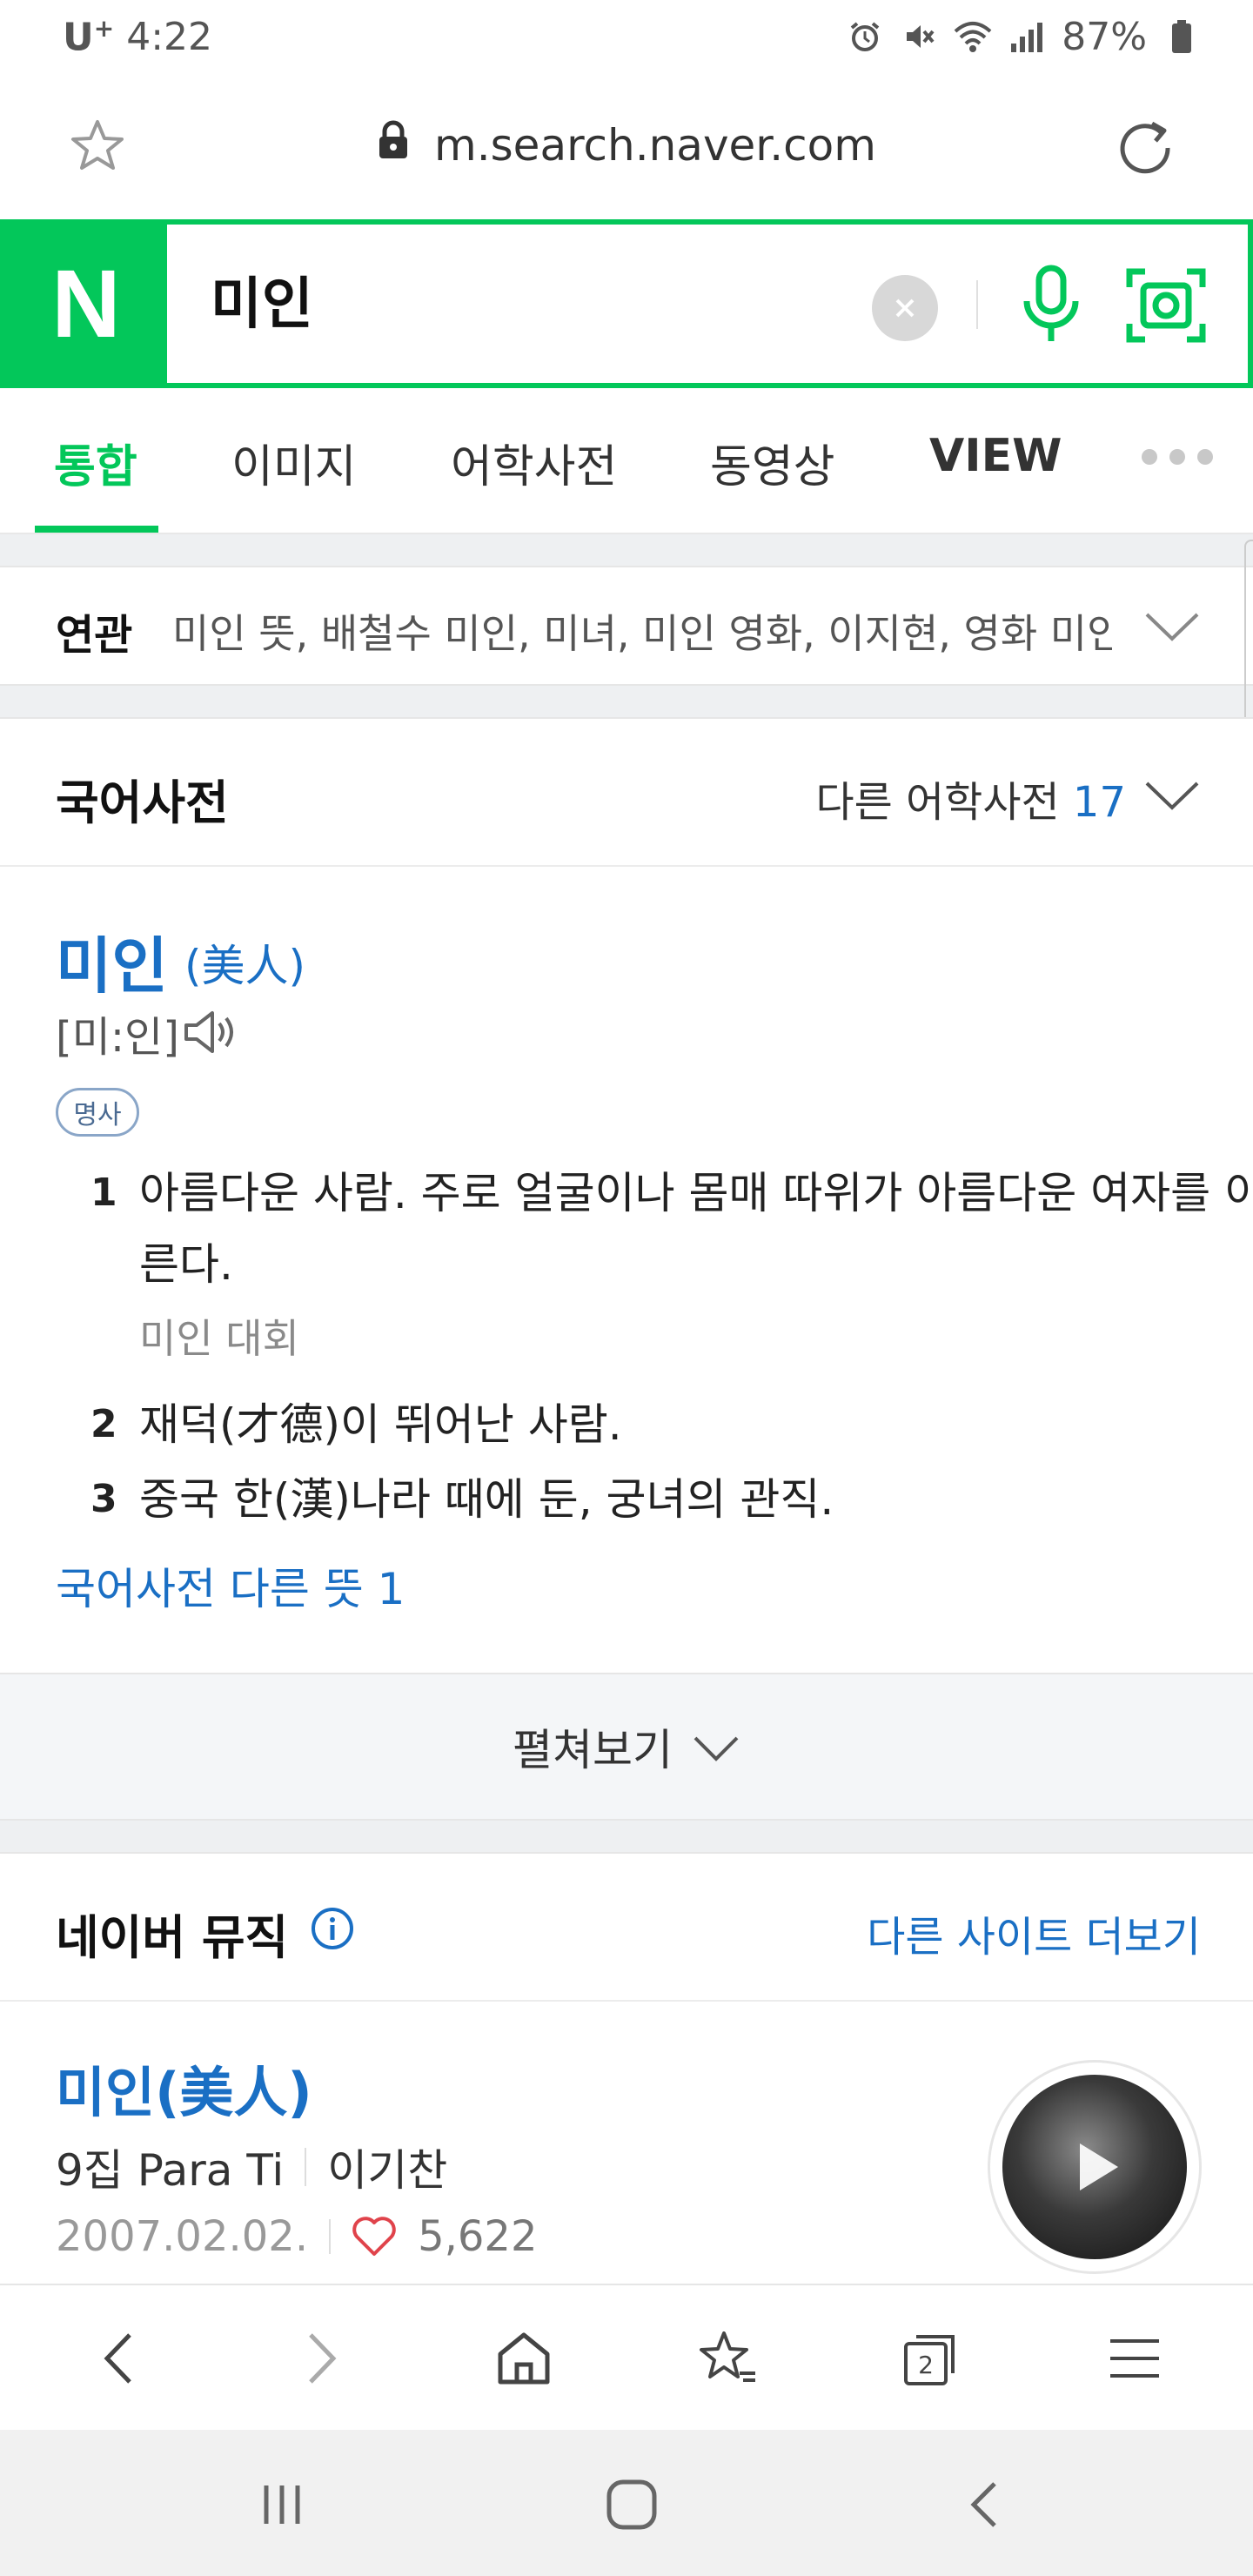 This screenshot has height=2576, width=1253. What do you see at coordinates (170, 2167) in the screenshot?
I see `album-name: 9집 Para Ti` at bounding box center [170, 2167].